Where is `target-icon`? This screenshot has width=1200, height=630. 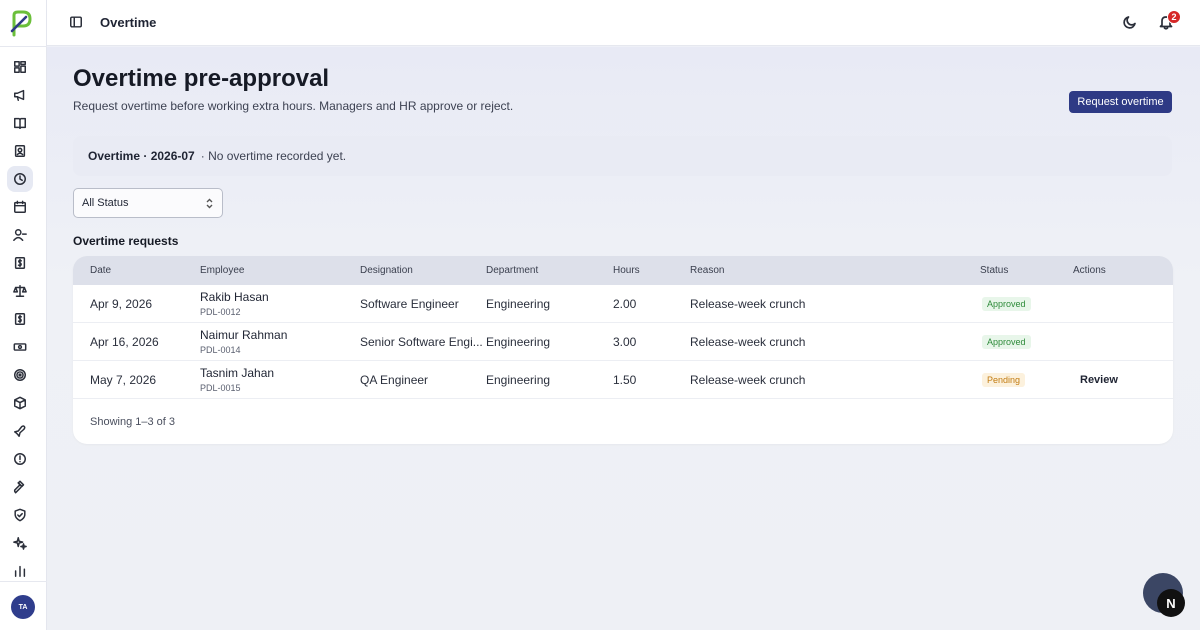
target-icon is located at coordinates (20, 375).